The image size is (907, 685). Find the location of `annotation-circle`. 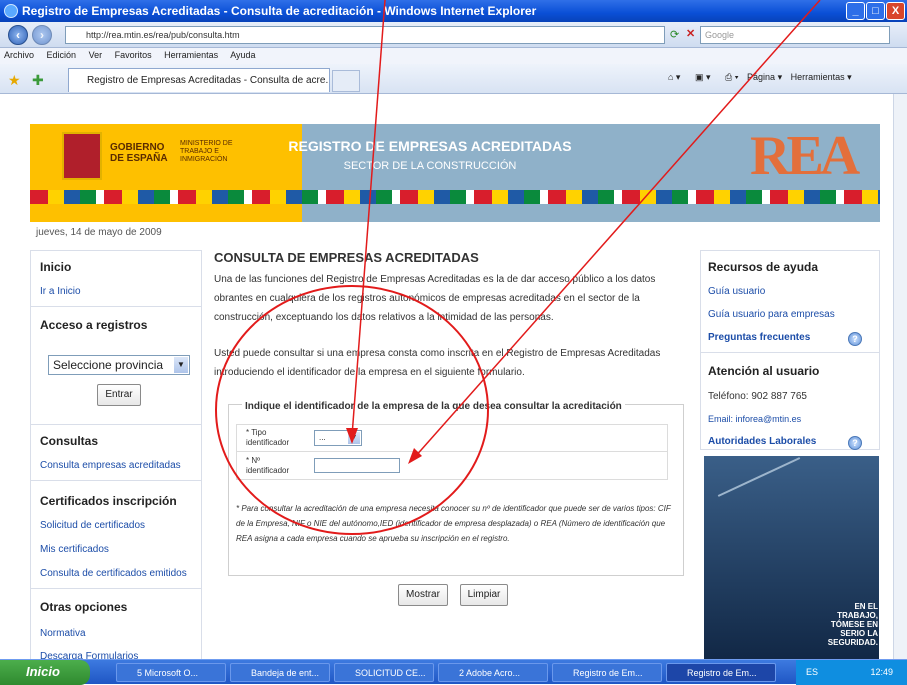

annotation-circle is located at coordinates (352, 410).